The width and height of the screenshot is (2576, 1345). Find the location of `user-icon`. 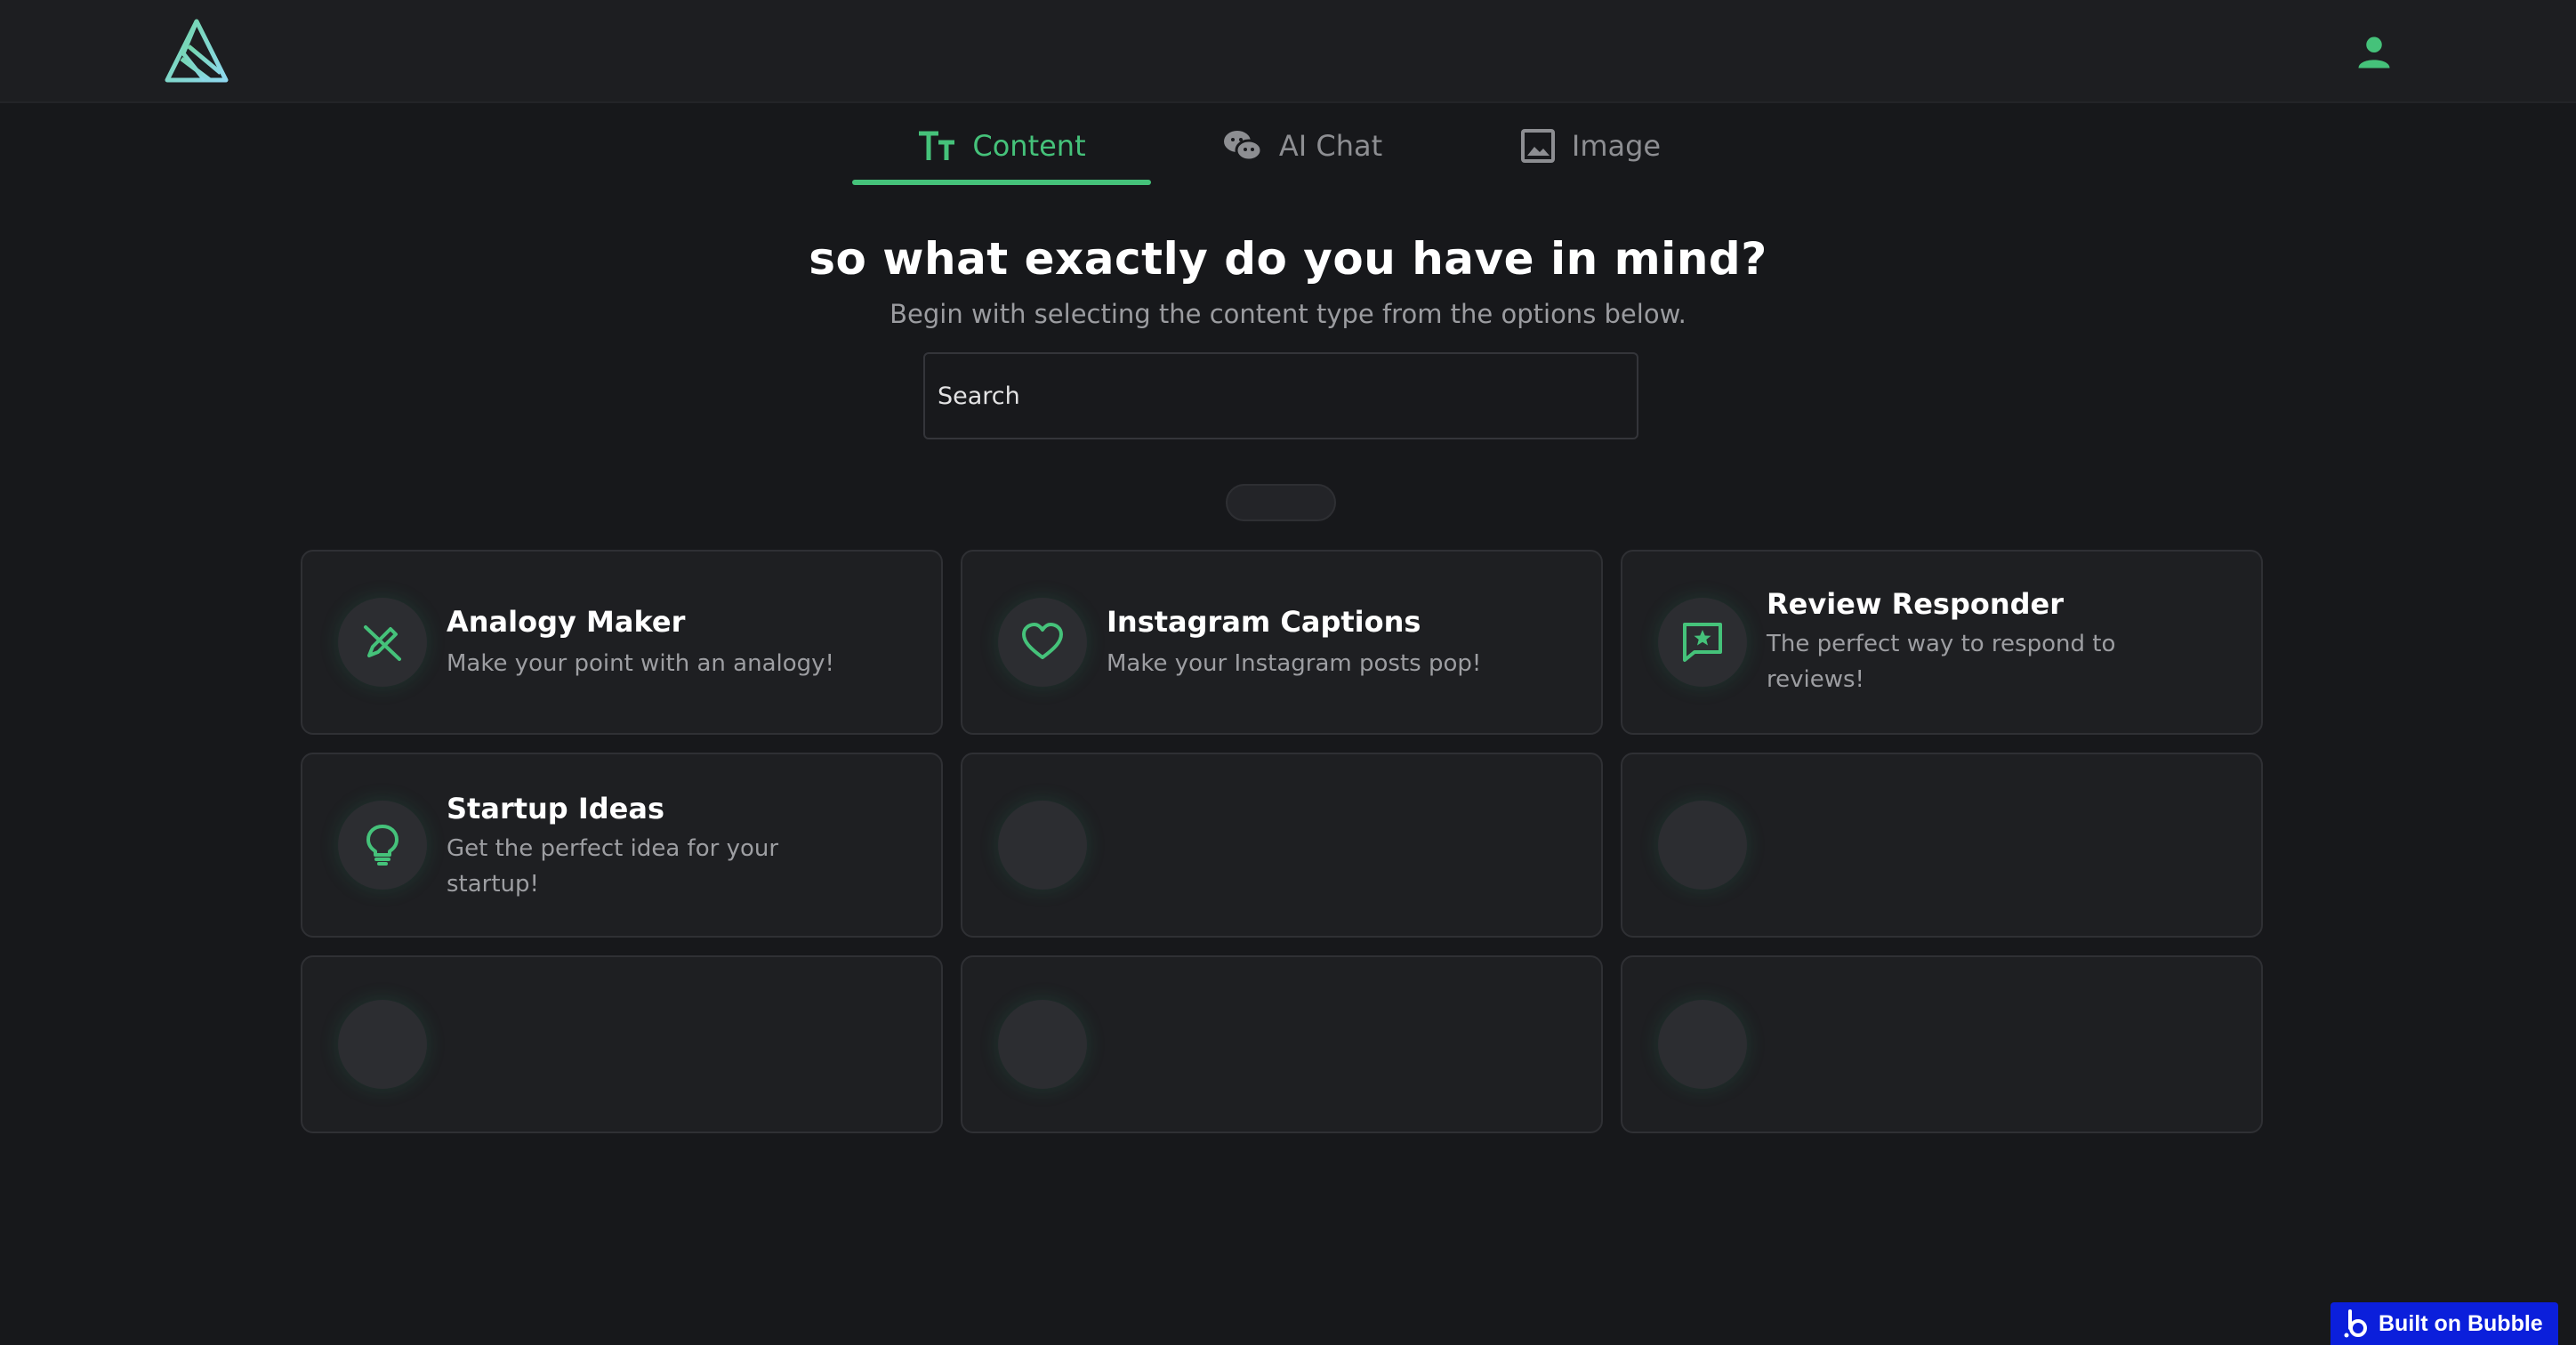

user-icon is located at coordinates (2374, 52).